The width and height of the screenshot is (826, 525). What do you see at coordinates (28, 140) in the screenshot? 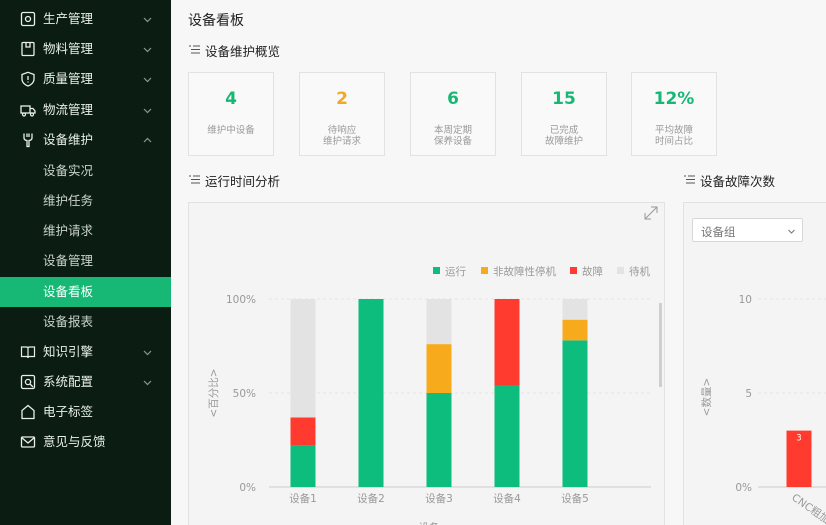
I see `wrench-icon` at bounding box center [28, 140].